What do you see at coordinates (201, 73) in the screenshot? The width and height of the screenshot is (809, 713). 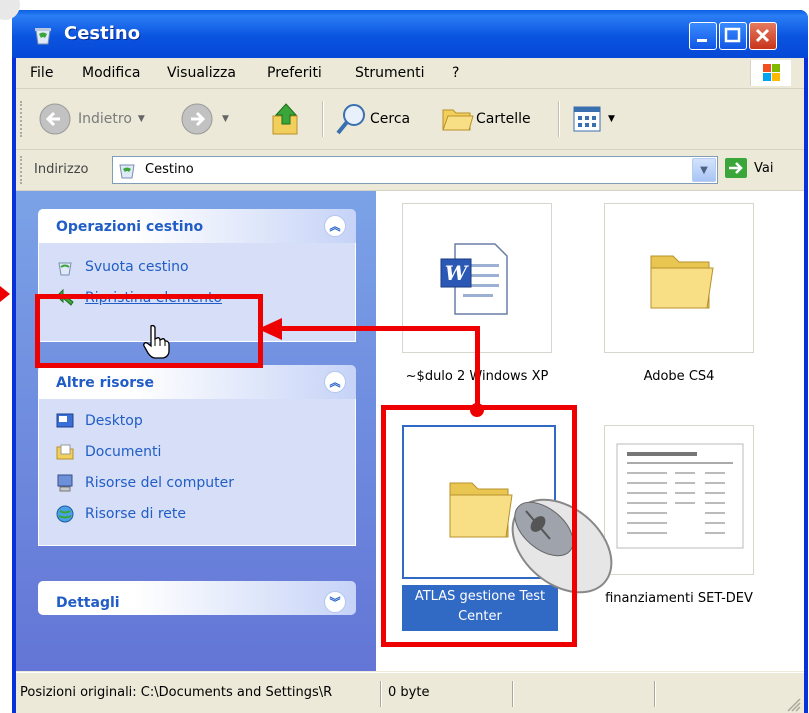 I see `menu-visualizza: Visualizza` at bounding box center [201, 73].